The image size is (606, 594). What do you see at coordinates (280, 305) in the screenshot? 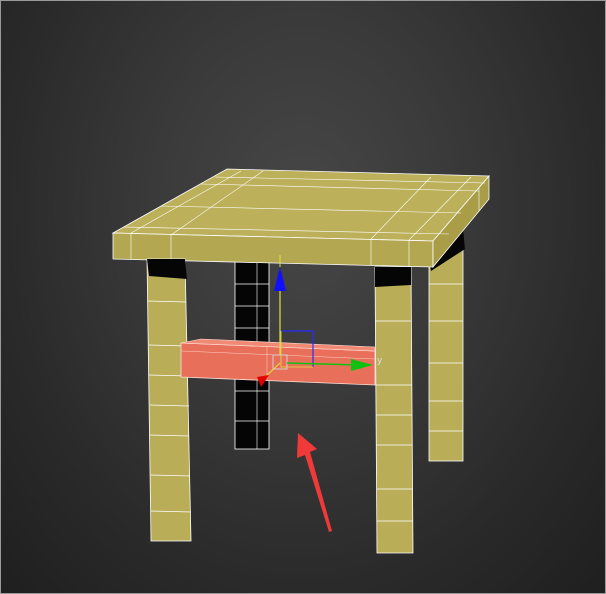
I see `z-axis-arrow` at bounding box center [280, 305].